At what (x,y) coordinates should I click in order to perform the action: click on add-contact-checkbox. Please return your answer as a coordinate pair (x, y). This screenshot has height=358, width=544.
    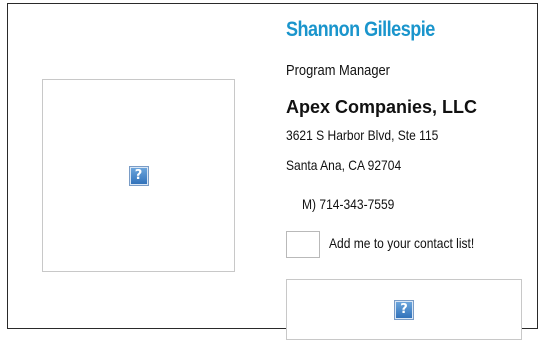
    Looking at the image, I should click on (303, 244).